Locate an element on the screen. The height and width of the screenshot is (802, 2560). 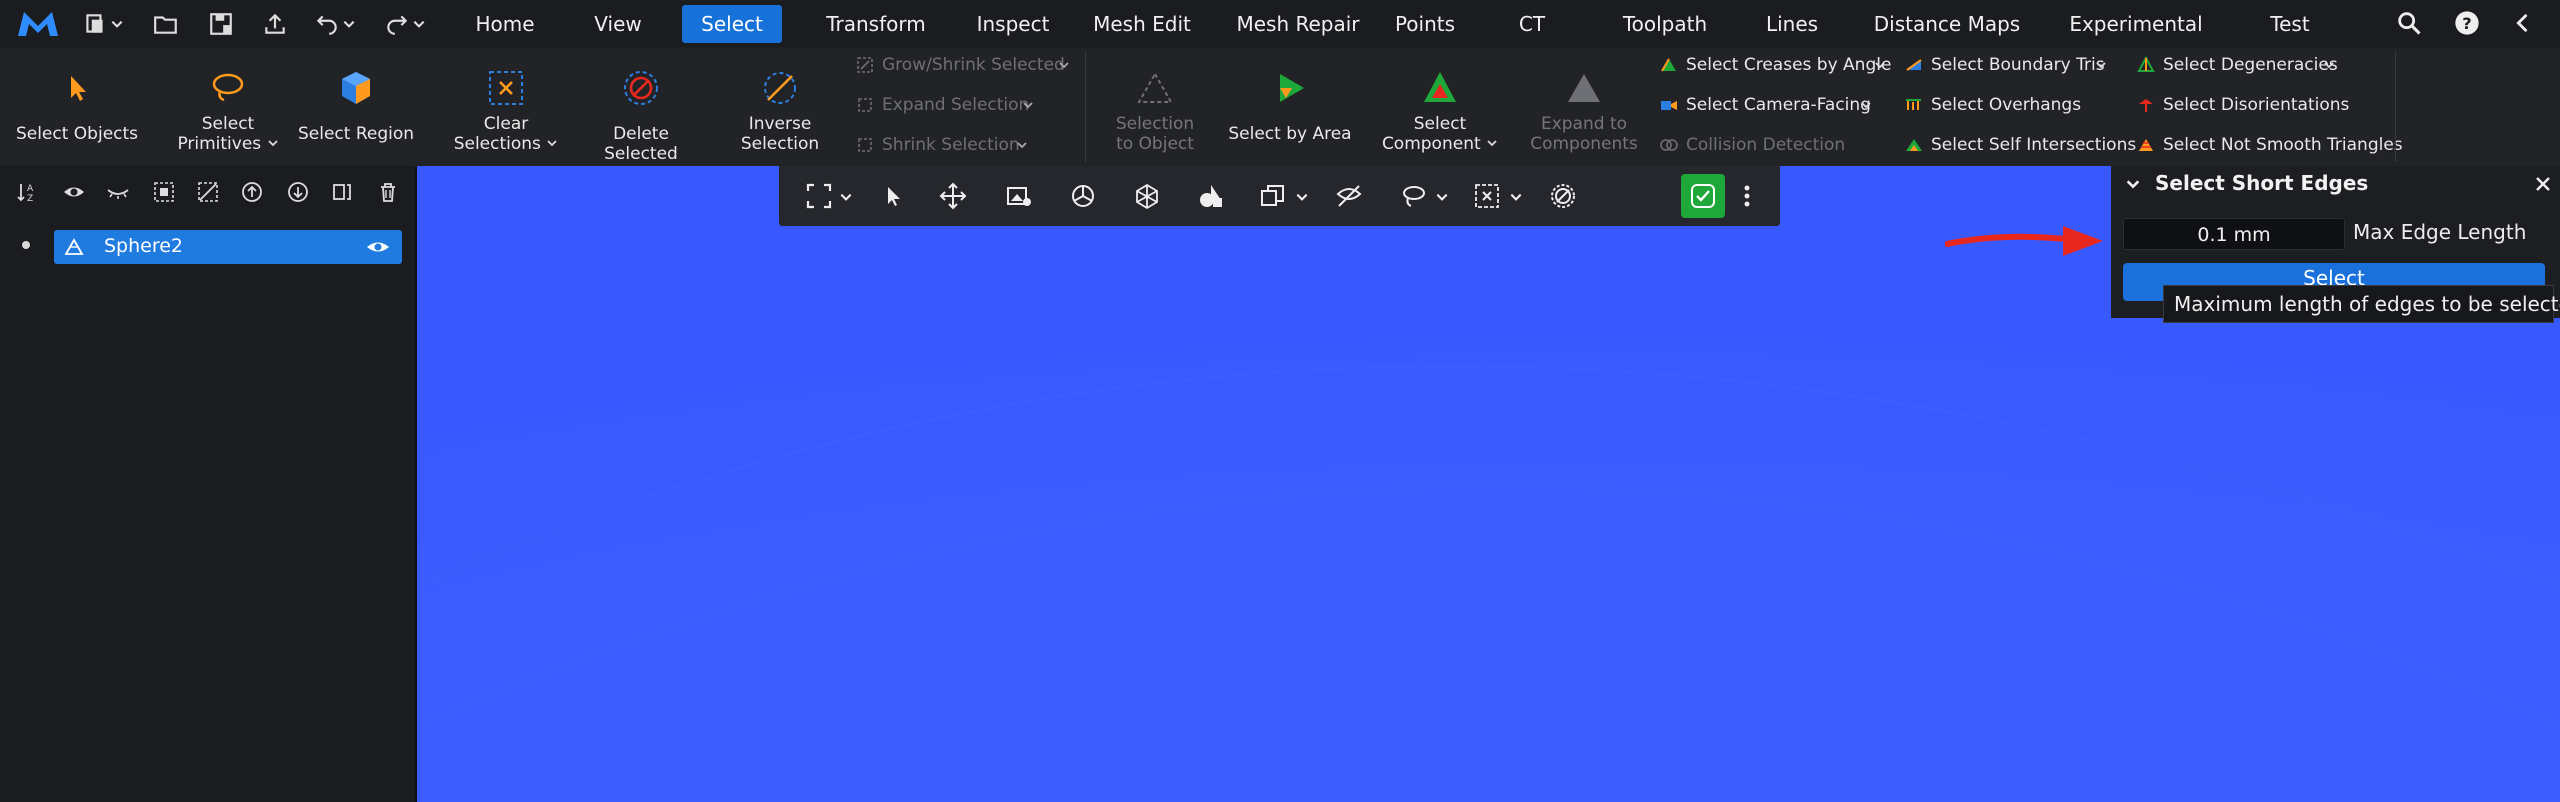
sort-az-icon: AZ is located at coordinates (28, 192).